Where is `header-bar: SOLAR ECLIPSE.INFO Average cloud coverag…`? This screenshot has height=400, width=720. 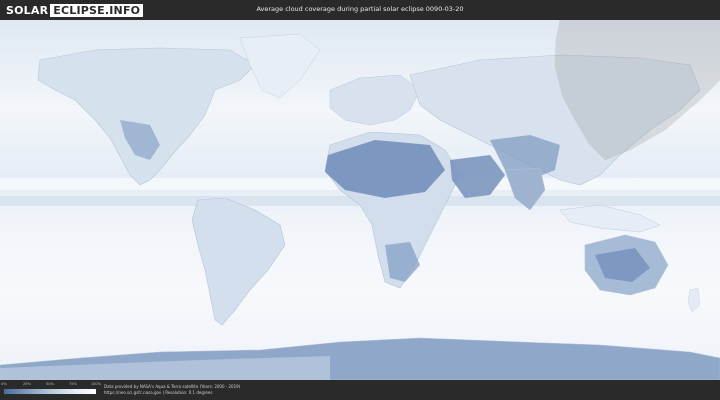
header-bar: SOLAR ECLIPSE.INFO Average cloud coverag… is located at coordinates (360, 10).